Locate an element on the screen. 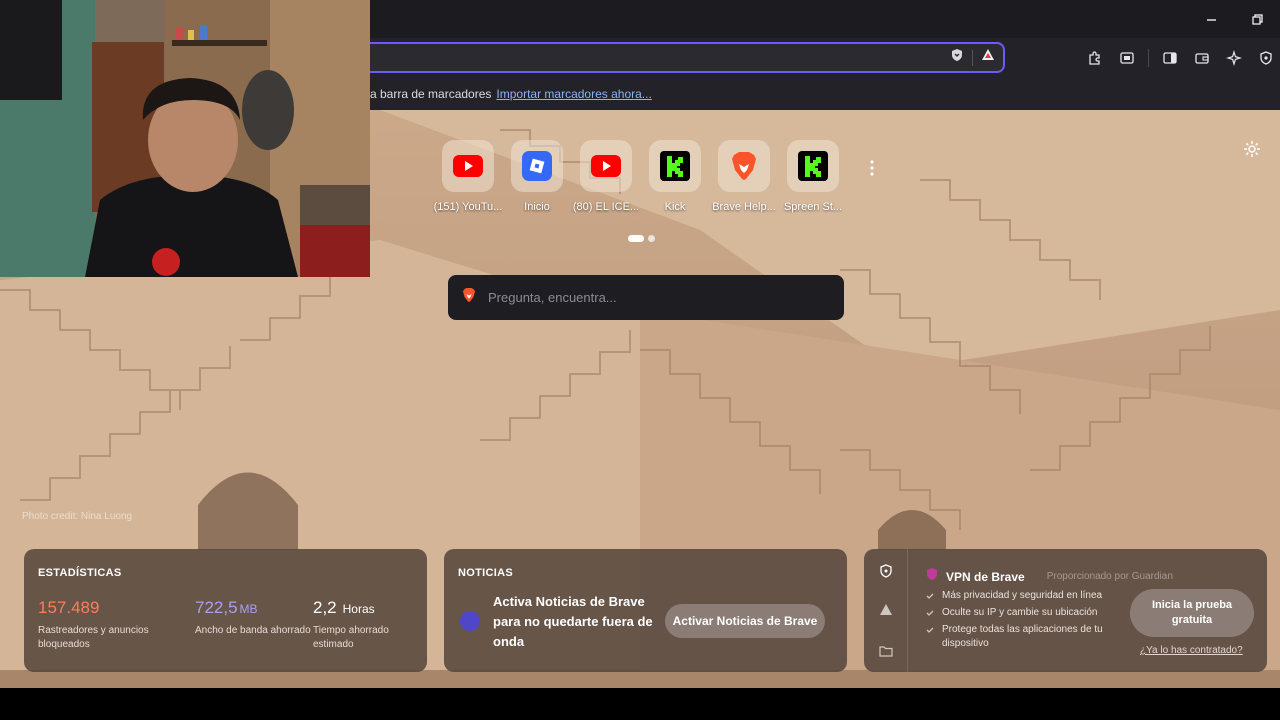 This screenshot has width=1280, height=720. time-value: 2,2 is located at coordinates (325, 607).